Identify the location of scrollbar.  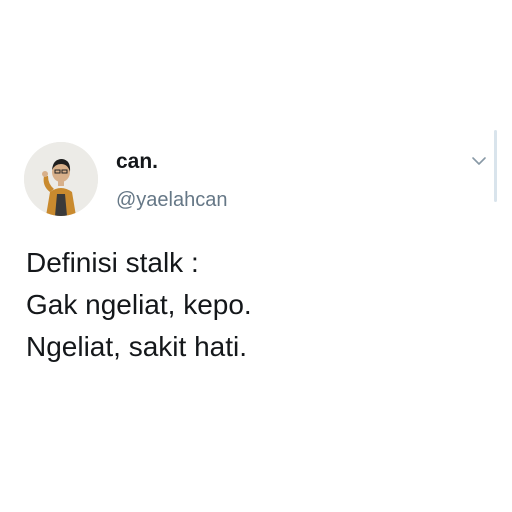
(495, 166).